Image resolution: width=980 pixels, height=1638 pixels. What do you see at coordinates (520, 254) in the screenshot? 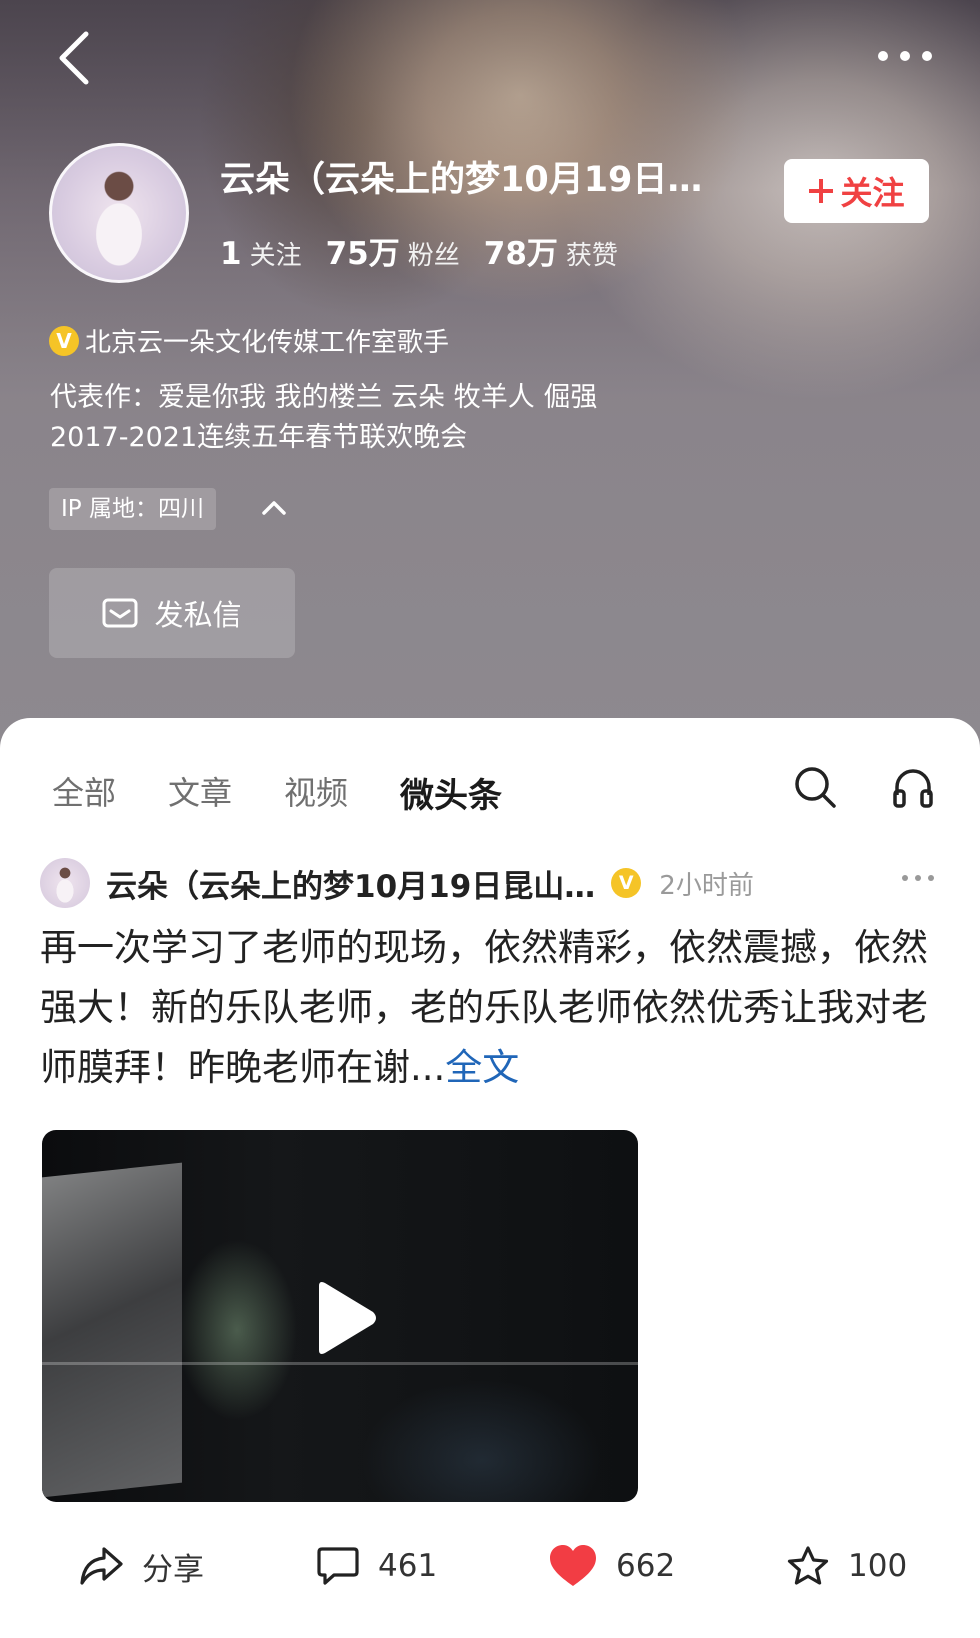
I see `likes-count: 78万` at bounding box center [520, 254].